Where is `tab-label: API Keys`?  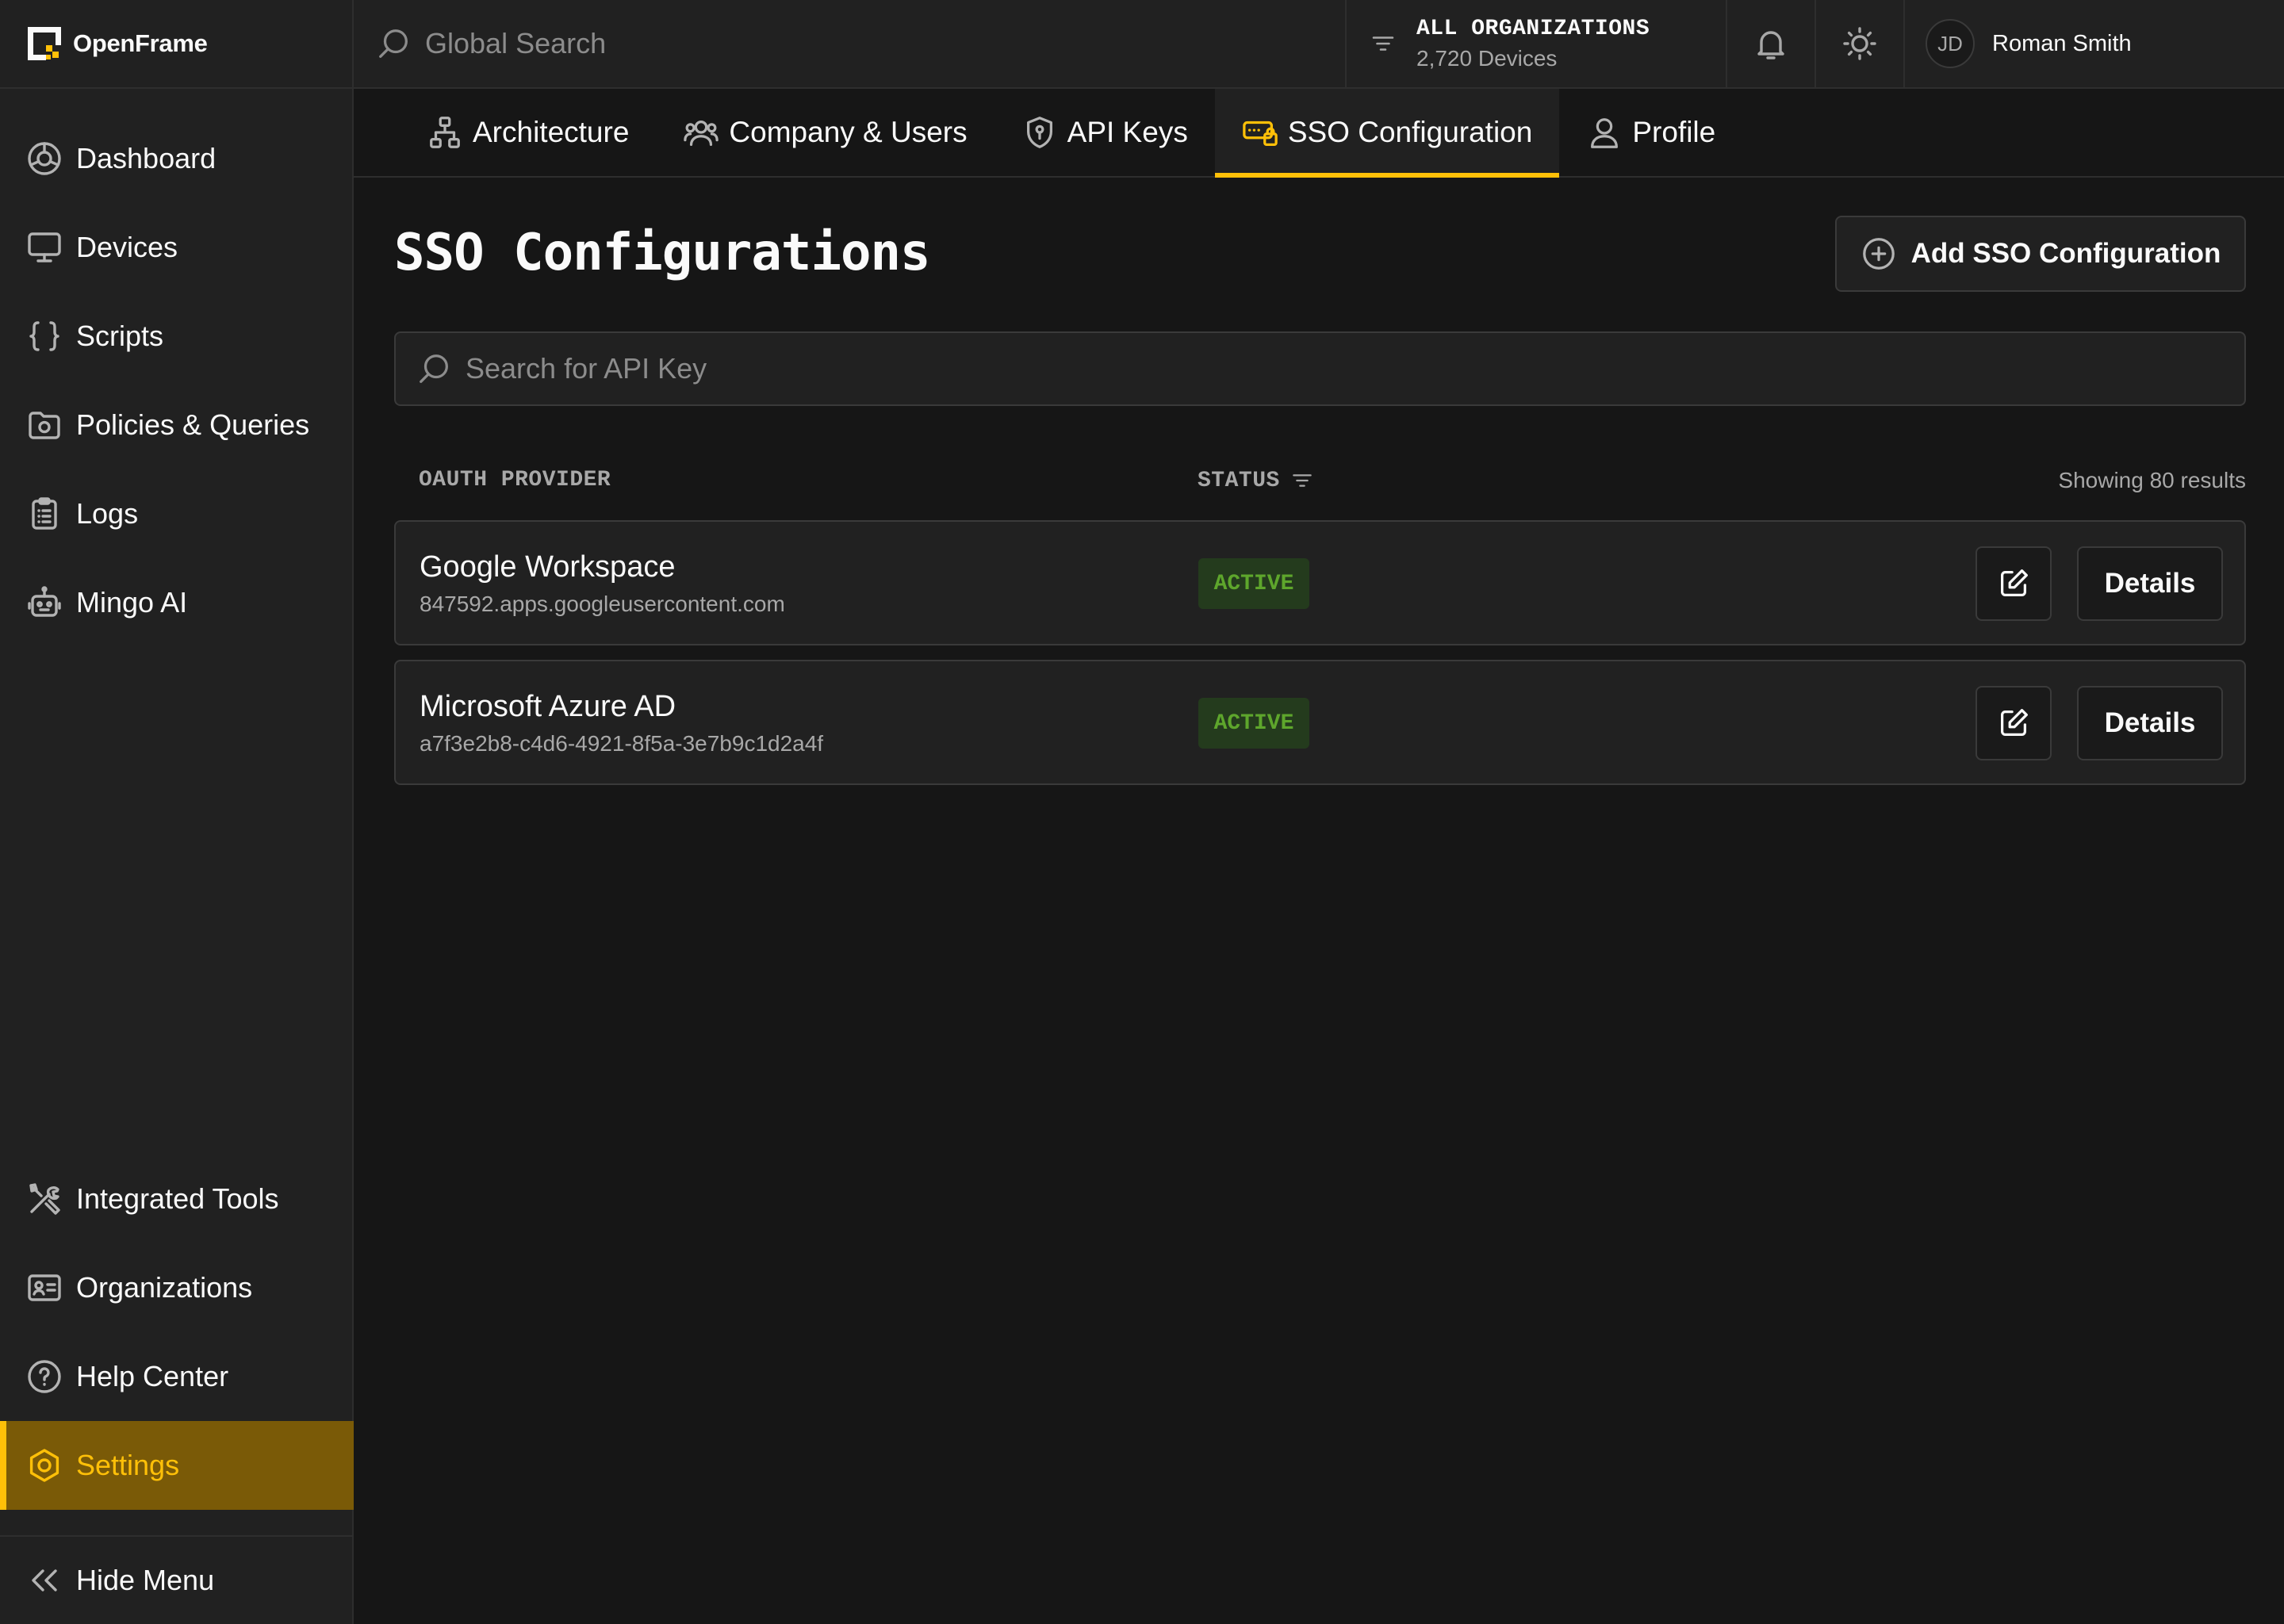 tab-label: API Keys is located at coordinates (1127, 132).